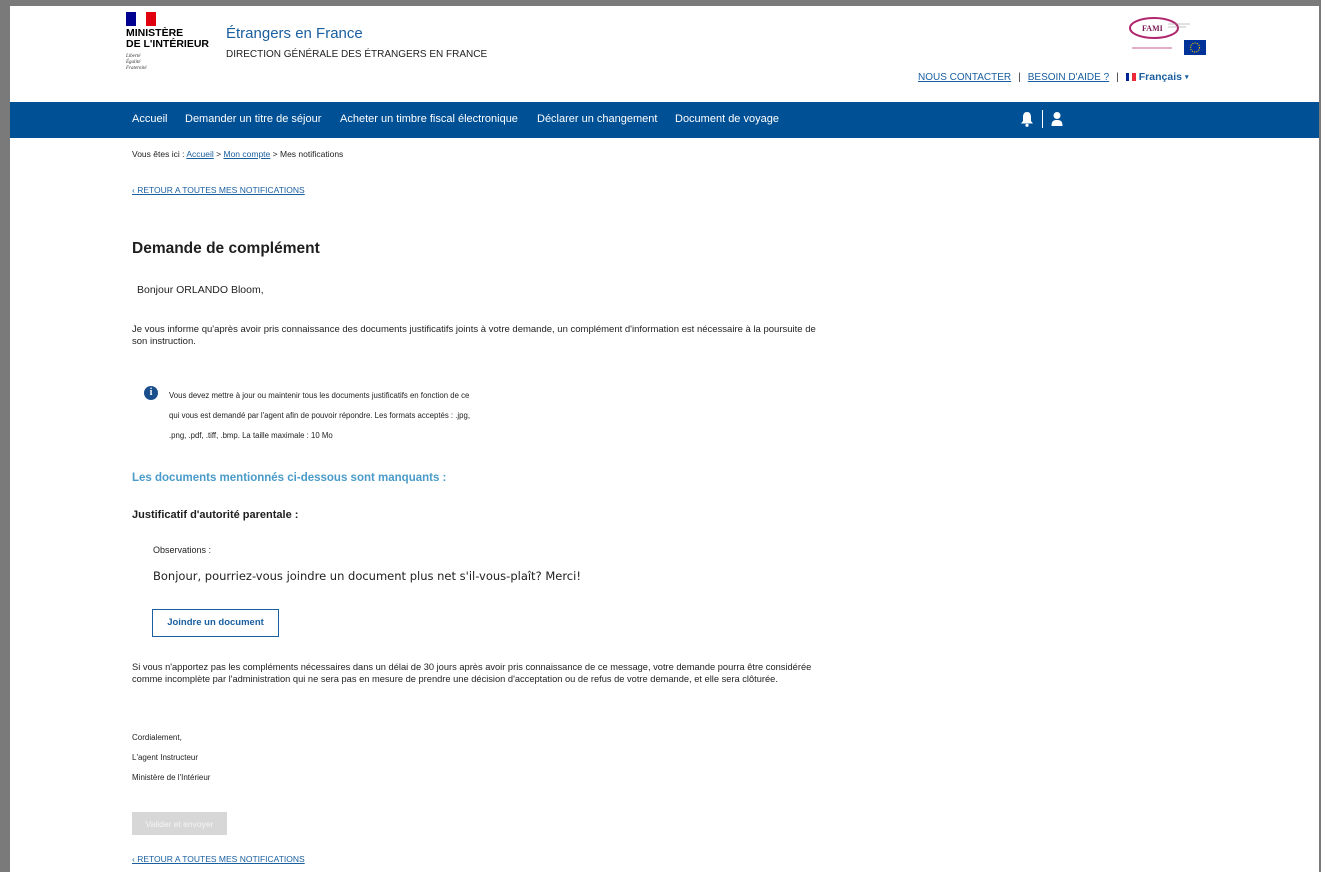  I want to click on language-selector: Français ▾, so click(1157, 77).